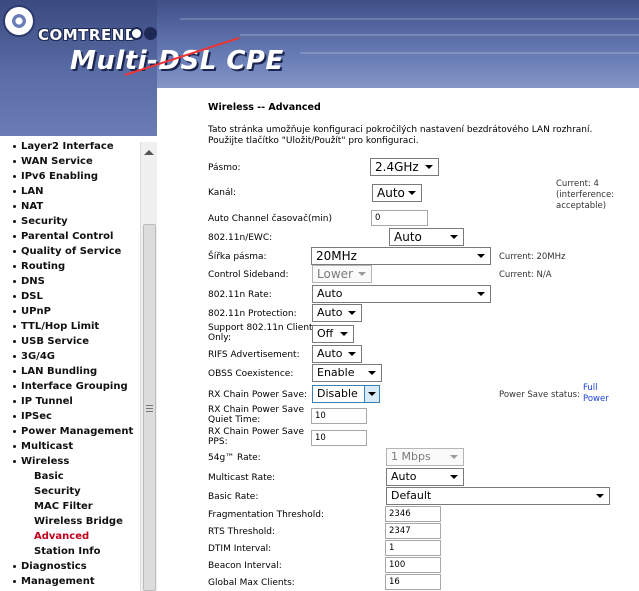 Image resolution: width=639 pixels, height=591 pixels. What do you see at coordinates (237, 257) in the screenshot?
I see `bandwidth-label: Šířka pásma:` at bounding box center [237, 257].